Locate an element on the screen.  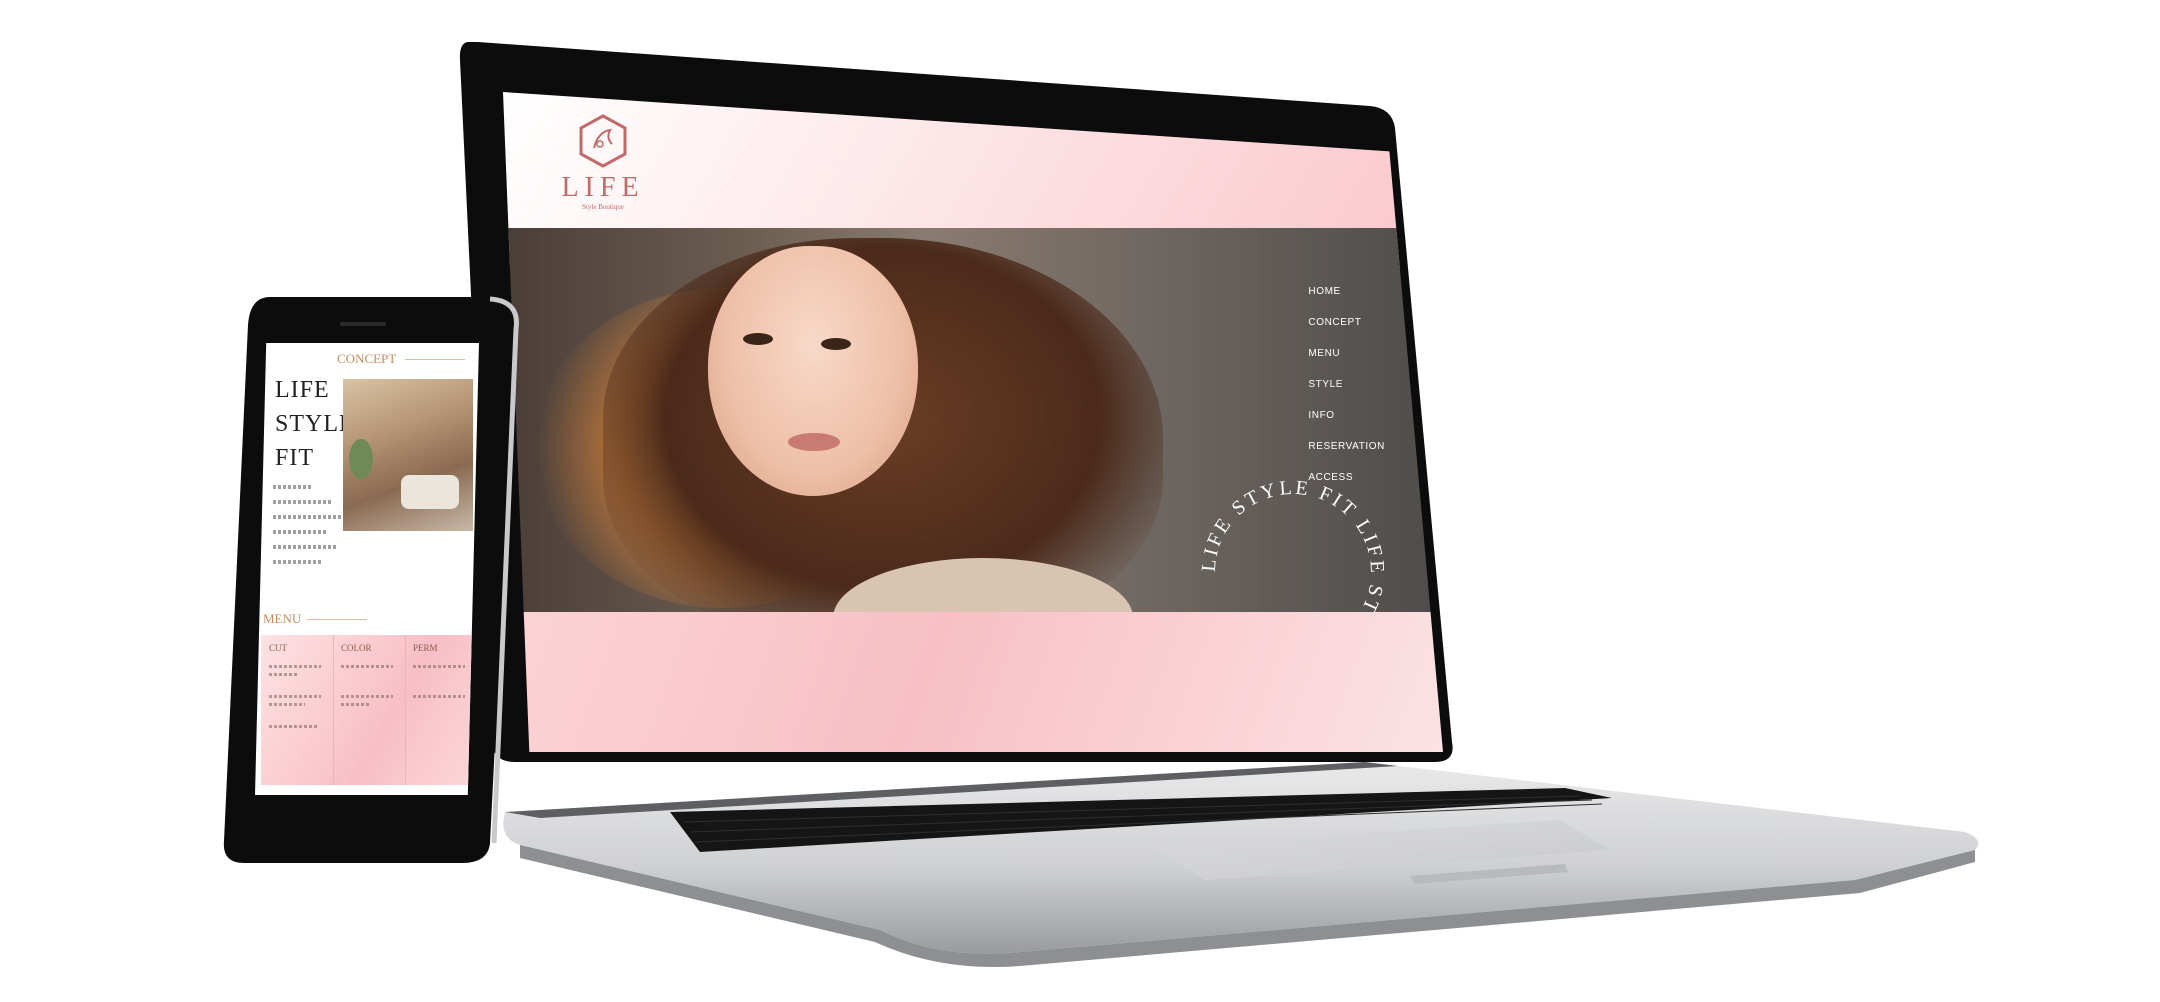
nav-item-menu: MENU is located at coordinates (1346, 353).